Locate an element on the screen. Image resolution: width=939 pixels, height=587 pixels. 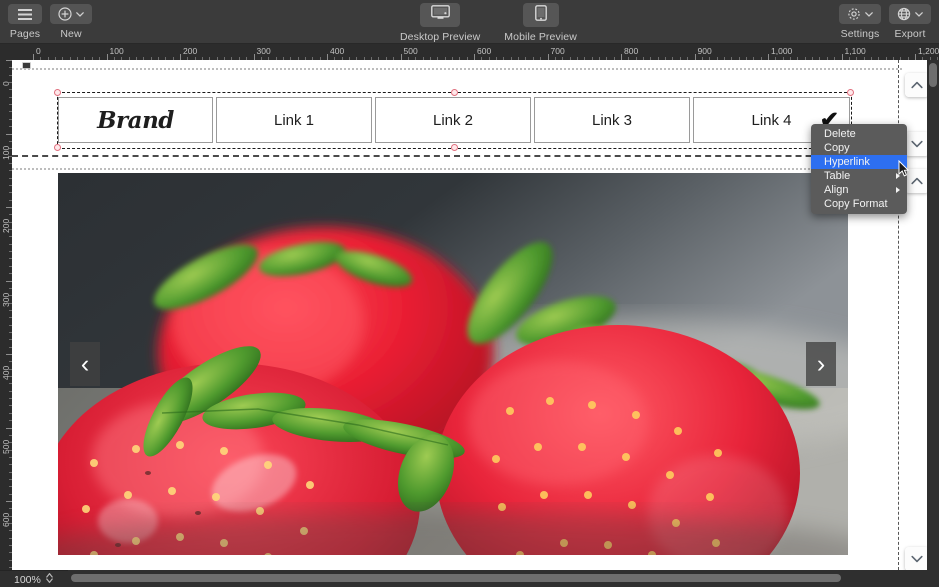
settings-button: Settings is located at coordinates (860, 22).